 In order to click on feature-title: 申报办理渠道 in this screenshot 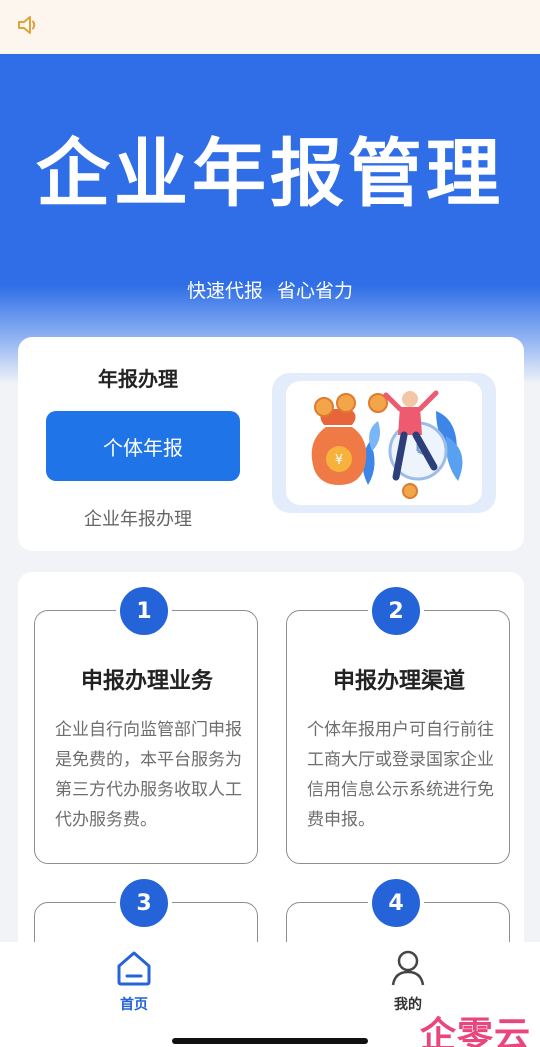, I will do `click(398, 681)`.